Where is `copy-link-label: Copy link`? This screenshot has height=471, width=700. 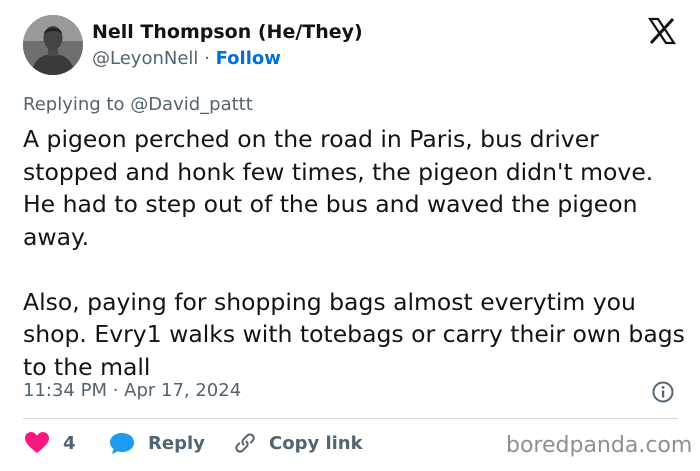
copy-link-label: Copy link is located at coordinates (316, 443).